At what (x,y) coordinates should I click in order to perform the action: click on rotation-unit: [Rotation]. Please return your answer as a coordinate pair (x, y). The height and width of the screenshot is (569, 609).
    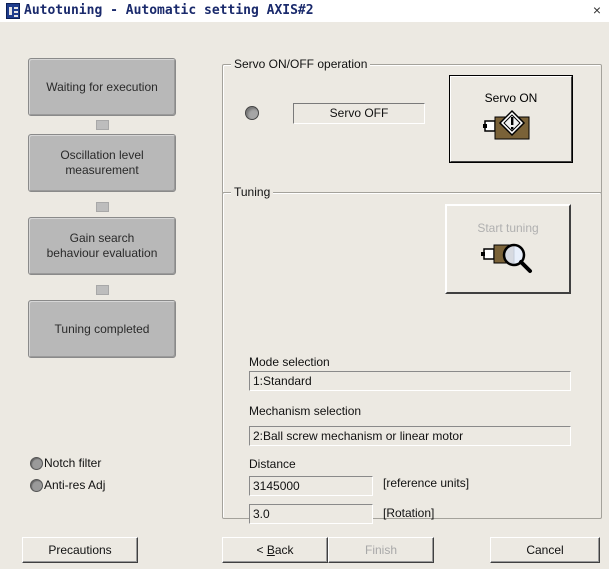
    Looking at the image, I should click on (409, 513).